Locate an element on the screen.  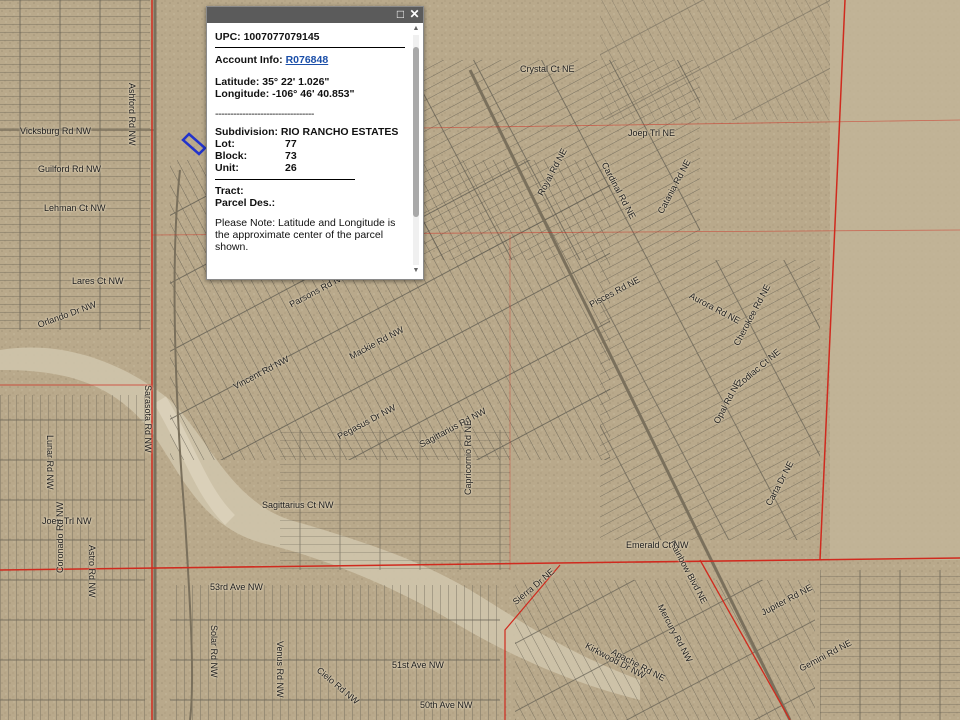
parcel-des-label: Parcel Des.: is located at coordinates (245, 203).